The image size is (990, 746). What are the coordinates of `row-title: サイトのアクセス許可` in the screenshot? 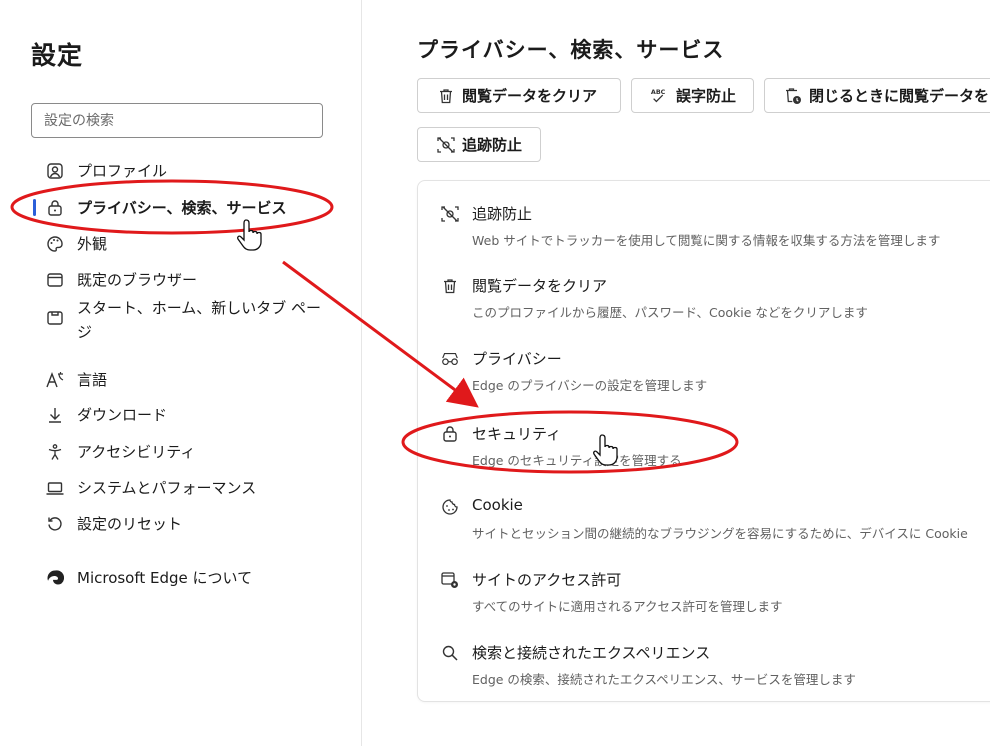 It's located at (547, 580).